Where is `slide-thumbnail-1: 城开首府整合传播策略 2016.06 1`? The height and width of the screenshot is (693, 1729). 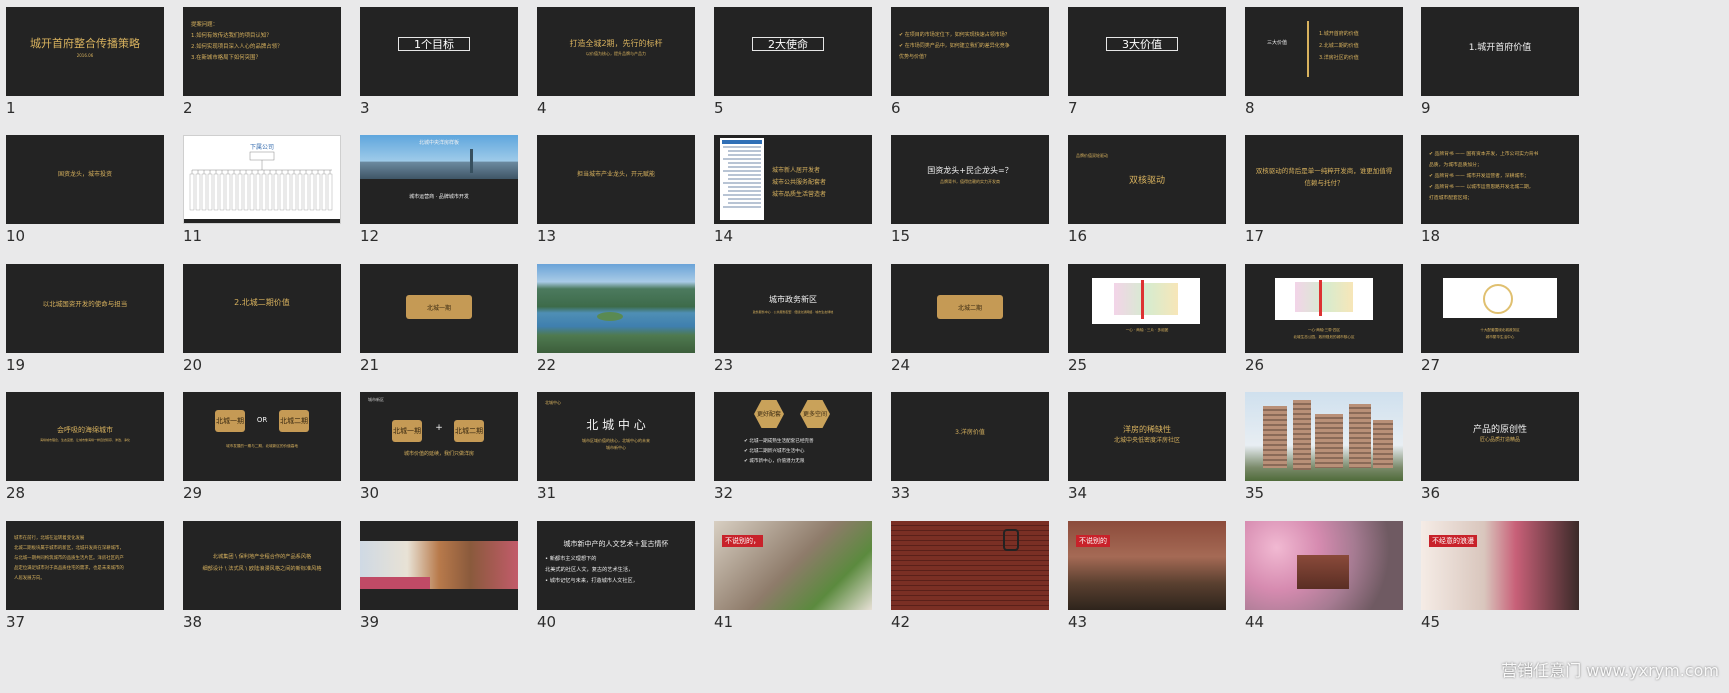
slide-thumbnail-1: 城开首府整合传播策略 2016.06 1 is located at coordinates (85, 62).